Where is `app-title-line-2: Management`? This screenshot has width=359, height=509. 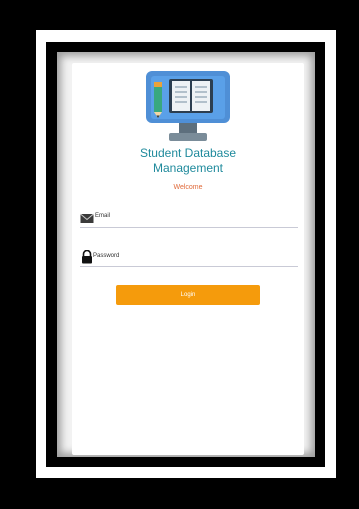 app-title-line-2: Management is located at coordinates (188, 168).